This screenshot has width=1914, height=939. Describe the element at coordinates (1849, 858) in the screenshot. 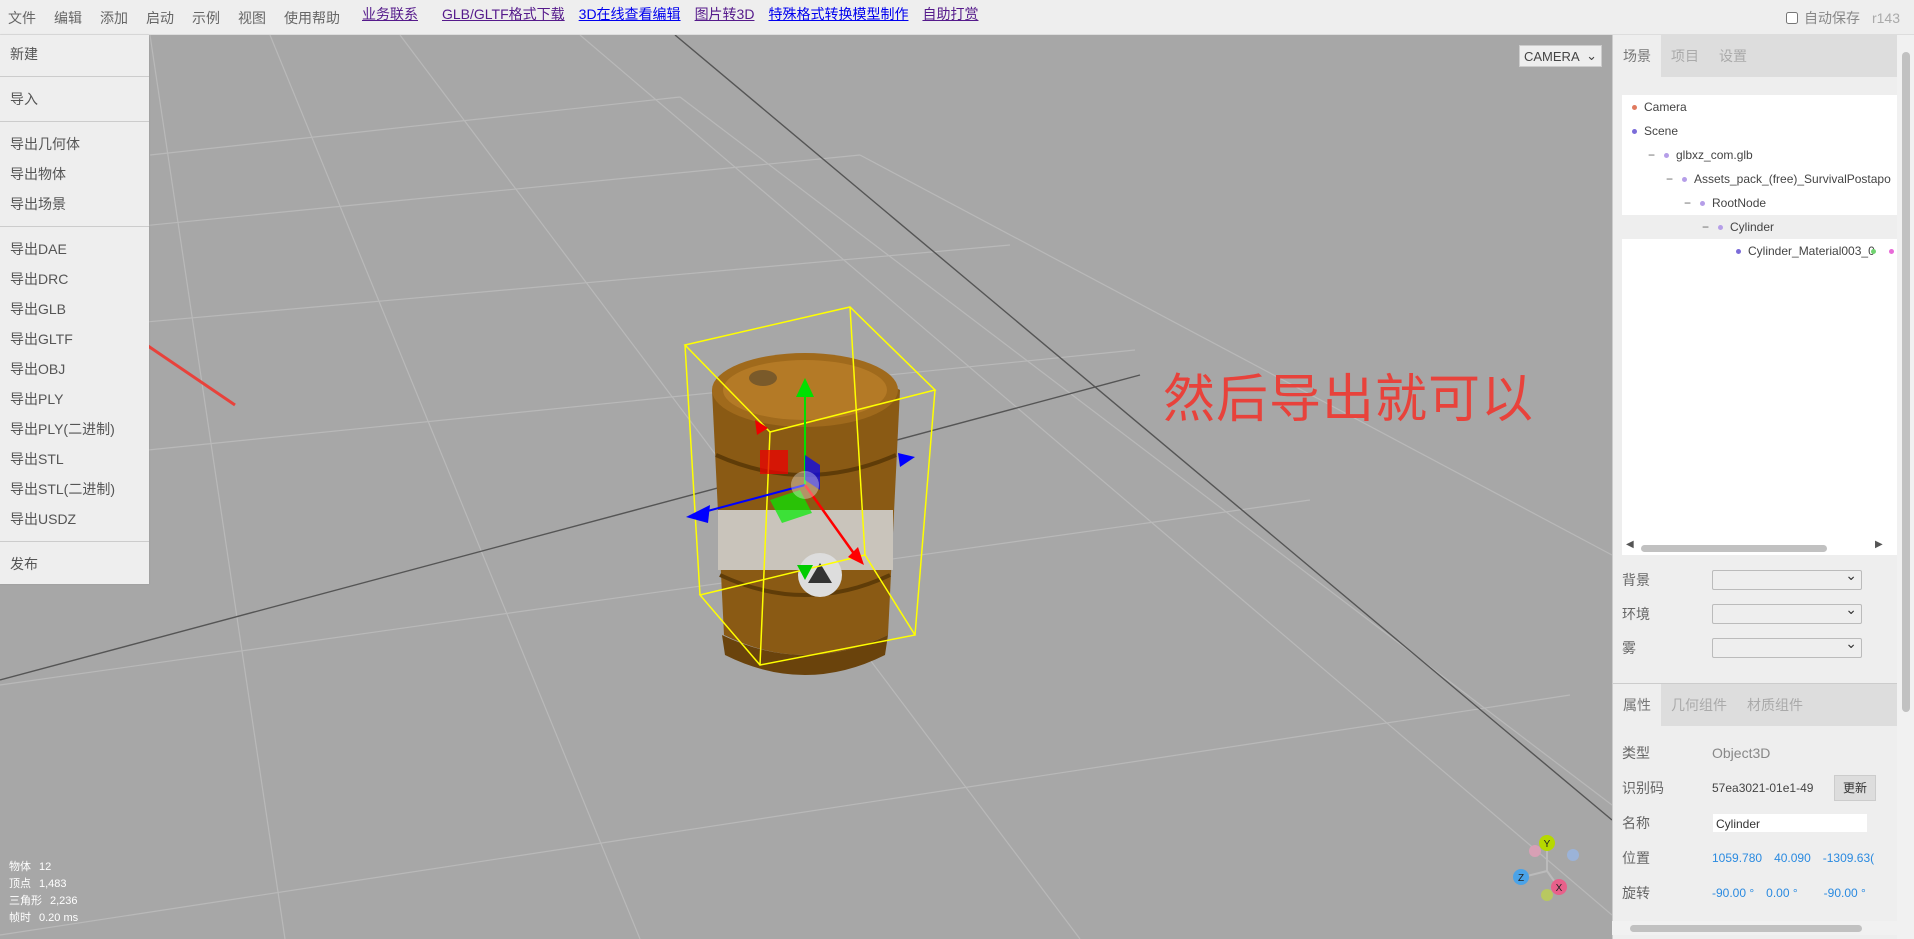

I see `position-z-input: -1309.63(` at that location.